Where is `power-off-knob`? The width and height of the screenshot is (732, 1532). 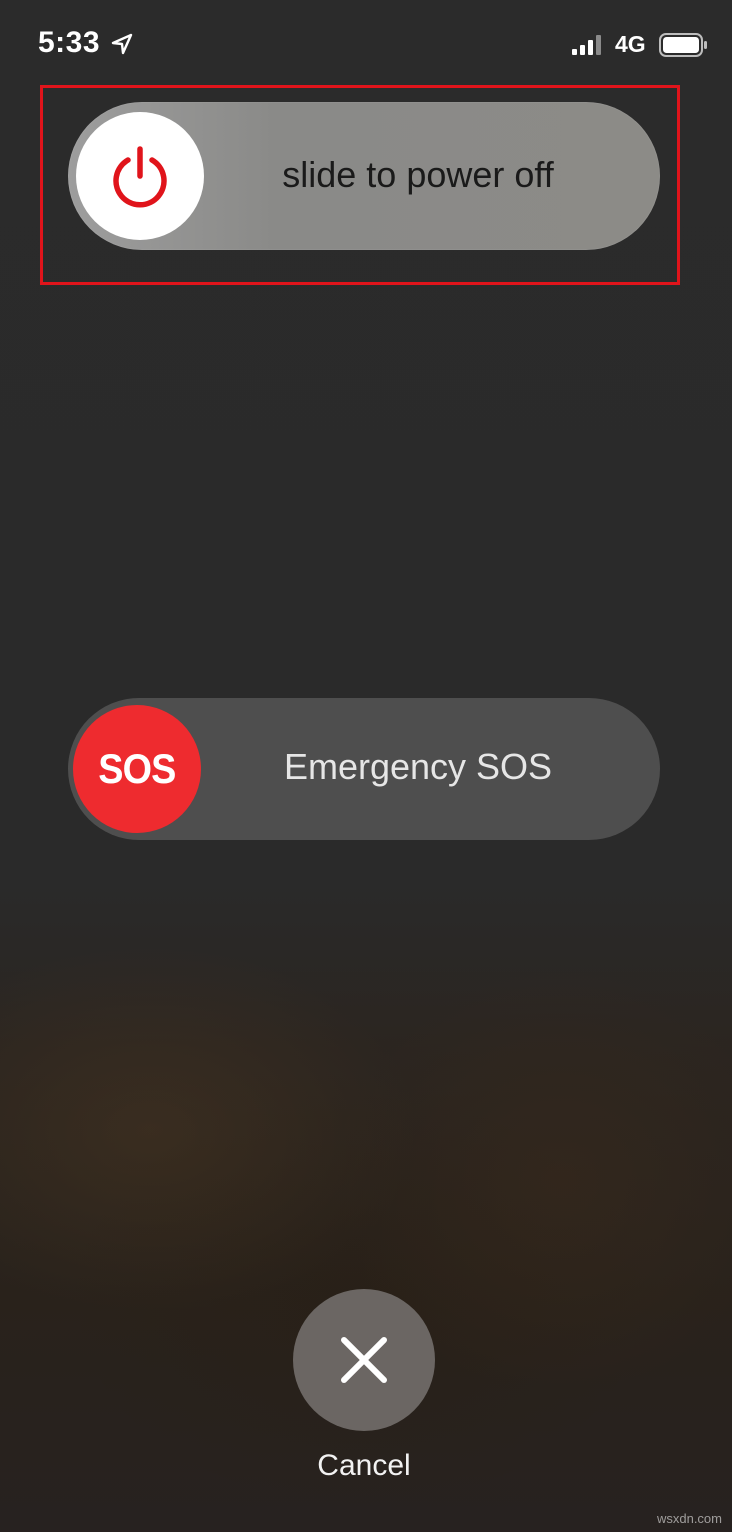
power-off-knob is located at coordinates (140, 176).